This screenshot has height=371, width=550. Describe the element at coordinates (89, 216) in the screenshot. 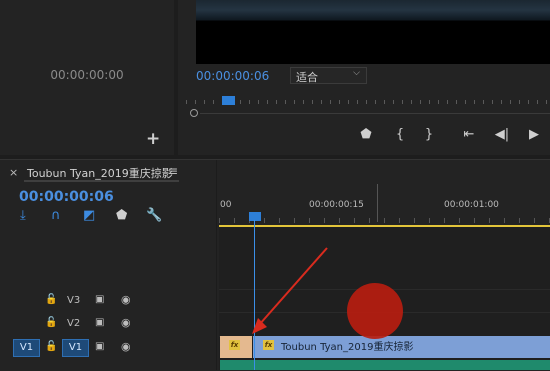

I see `linked-selection-icon: ◩` at that location.